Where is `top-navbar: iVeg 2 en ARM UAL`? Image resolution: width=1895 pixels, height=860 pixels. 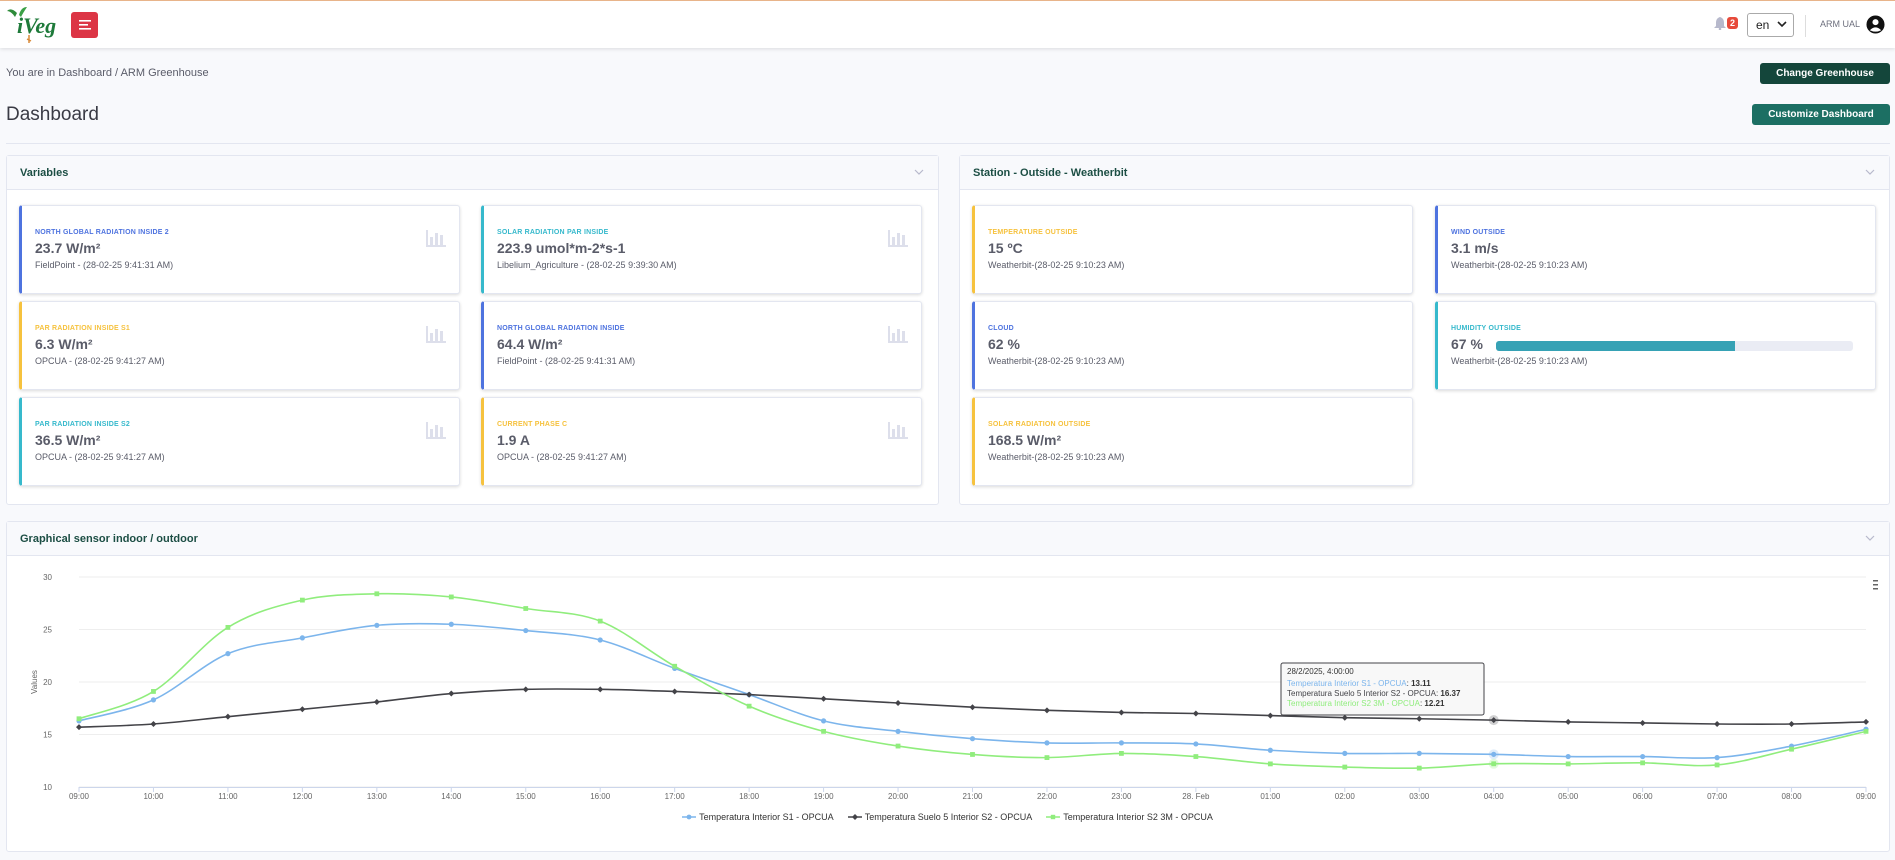
top-navbar: iVeg 2 en ARM UAL is located at coordinates (947, 24).